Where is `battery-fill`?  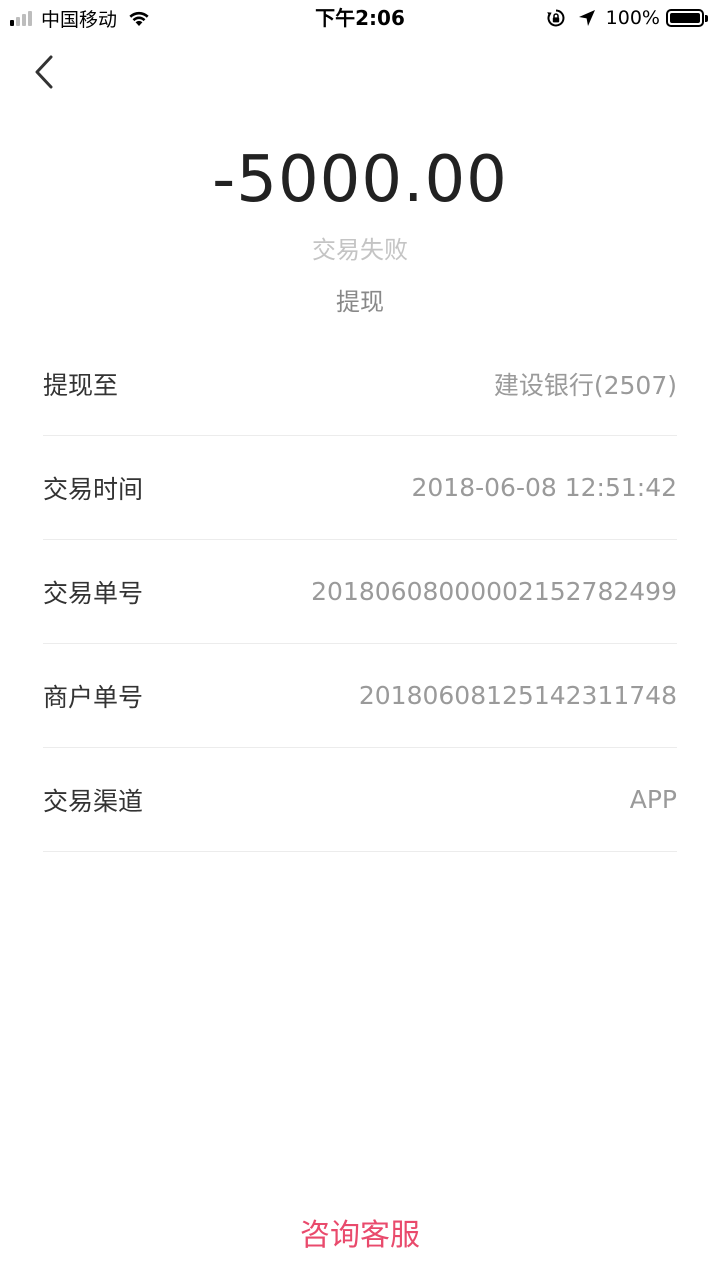
battery-fill is located at coordinates (685, 18).